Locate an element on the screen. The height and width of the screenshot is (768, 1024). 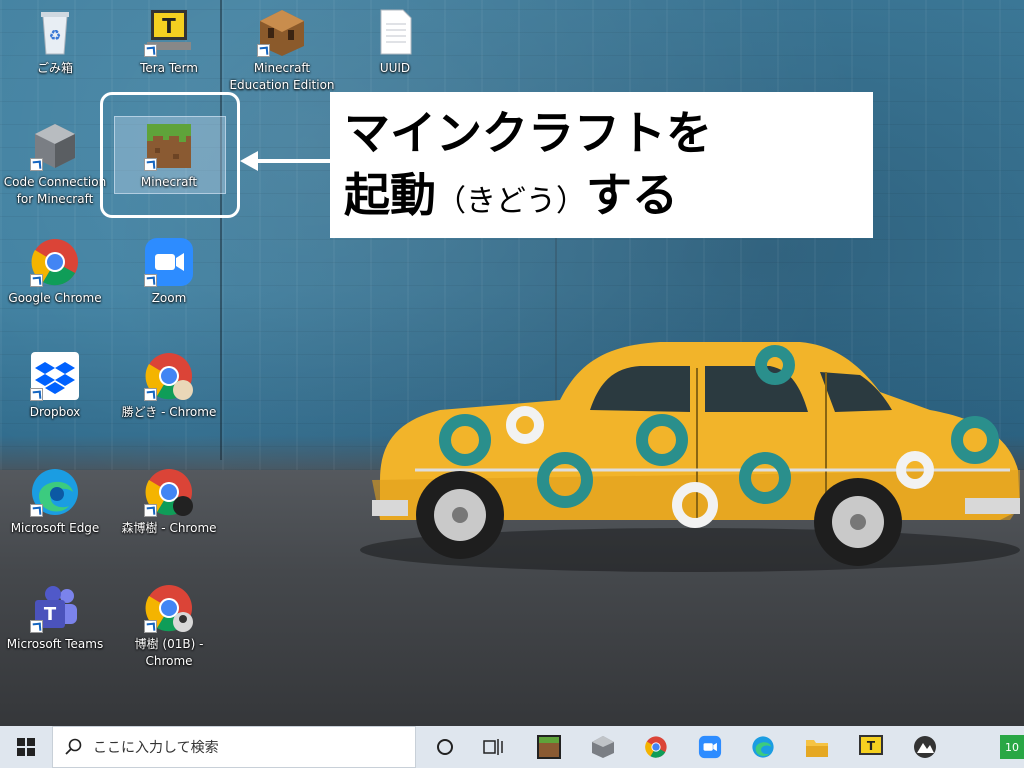
taskbar-app-code-connection is located at coordinates (603, 747).